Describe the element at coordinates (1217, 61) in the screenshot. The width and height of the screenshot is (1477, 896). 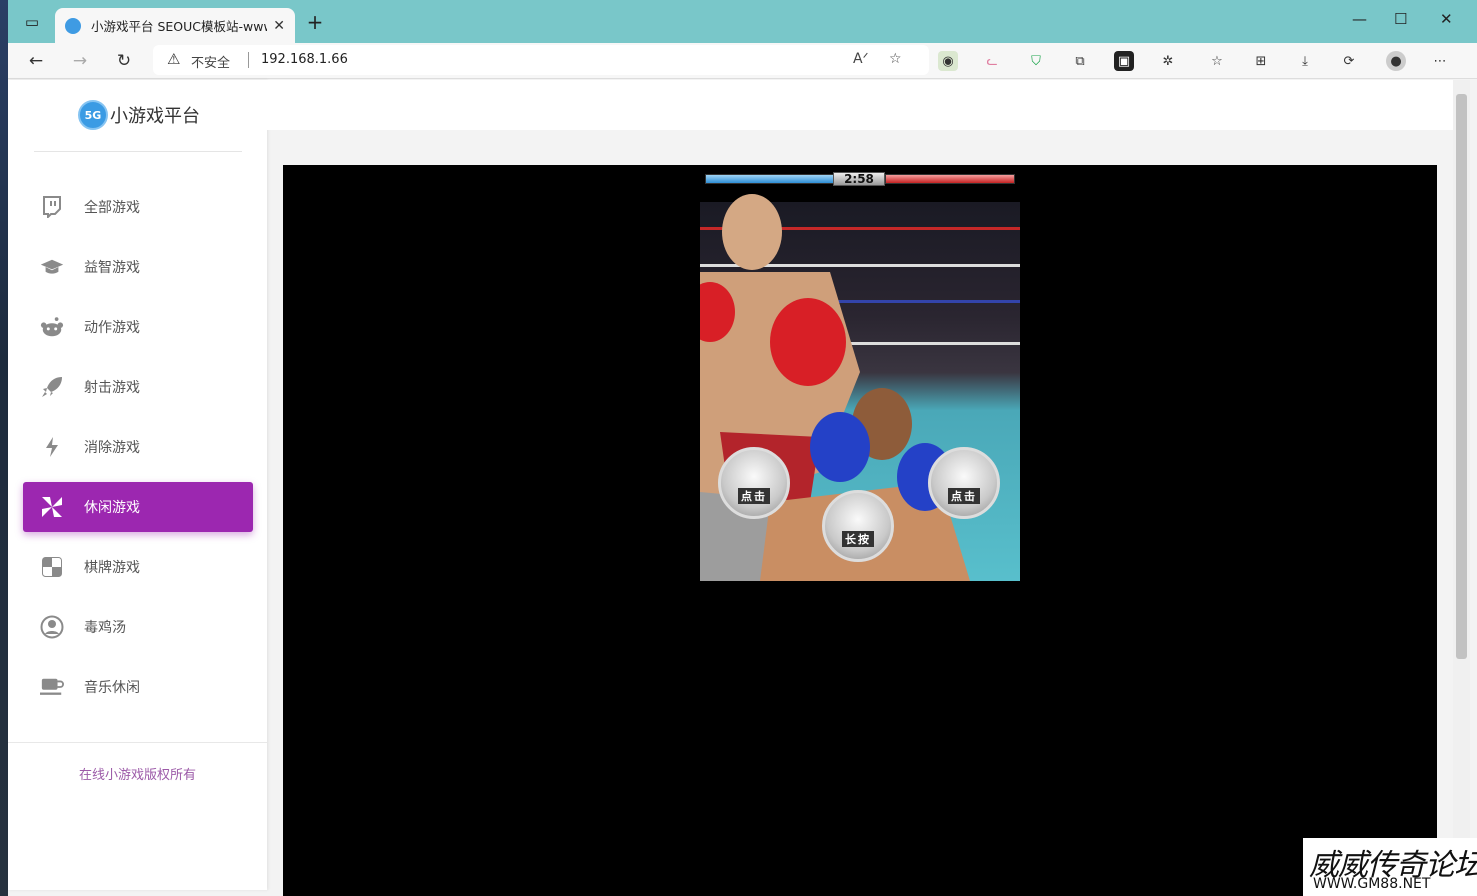
I see `favorites-icon: ☆` at that location.